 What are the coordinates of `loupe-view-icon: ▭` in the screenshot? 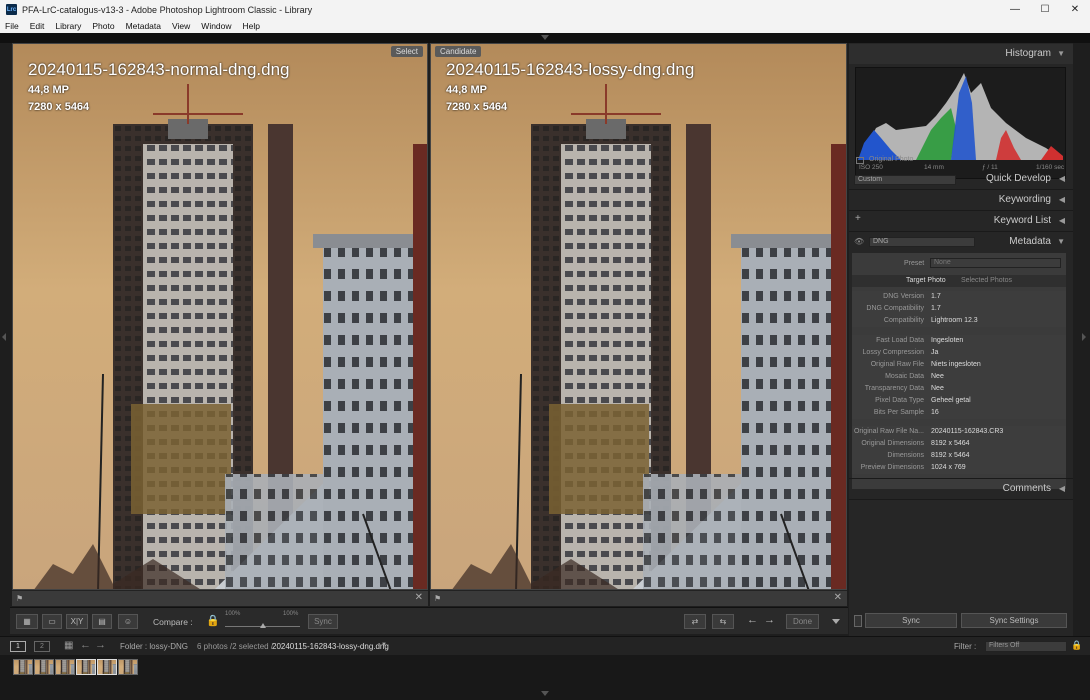 It's located at (52, 621).